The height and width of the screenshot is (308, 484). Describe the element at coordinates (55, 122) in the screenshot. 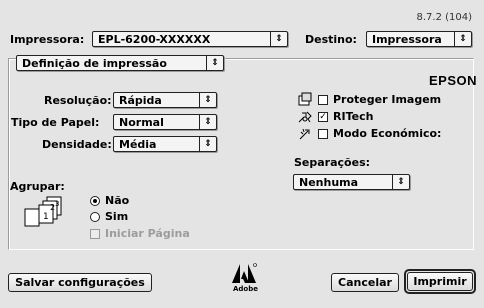

I see `paper-type-label: Tipo de Papel:` at that location.